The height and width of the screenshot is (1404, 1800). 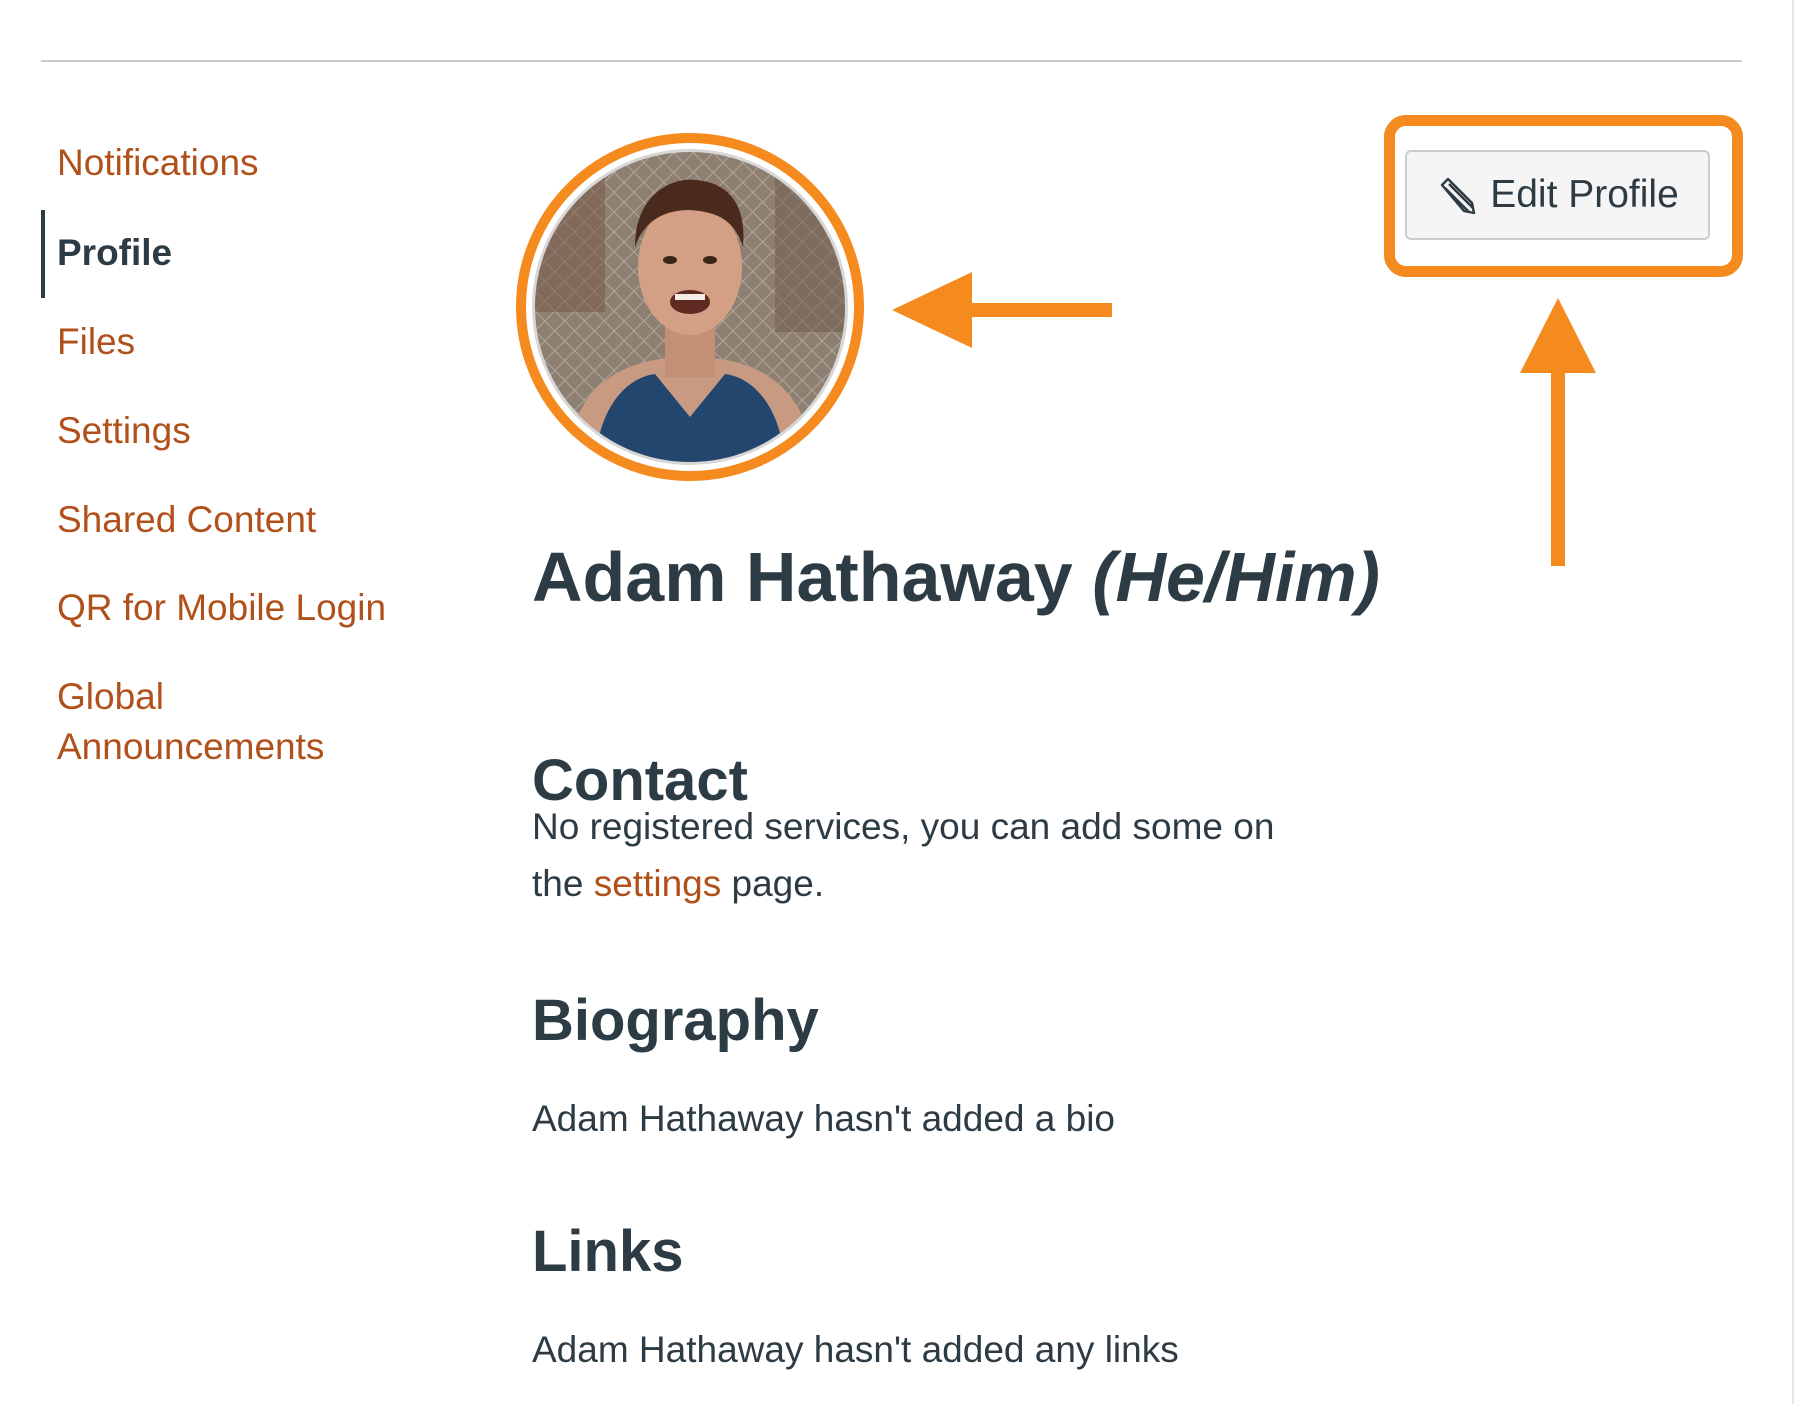 What do you see at coordinates (43, 254) in the screenshot?
I see `active-indicator` at bounding box center [43, 254].